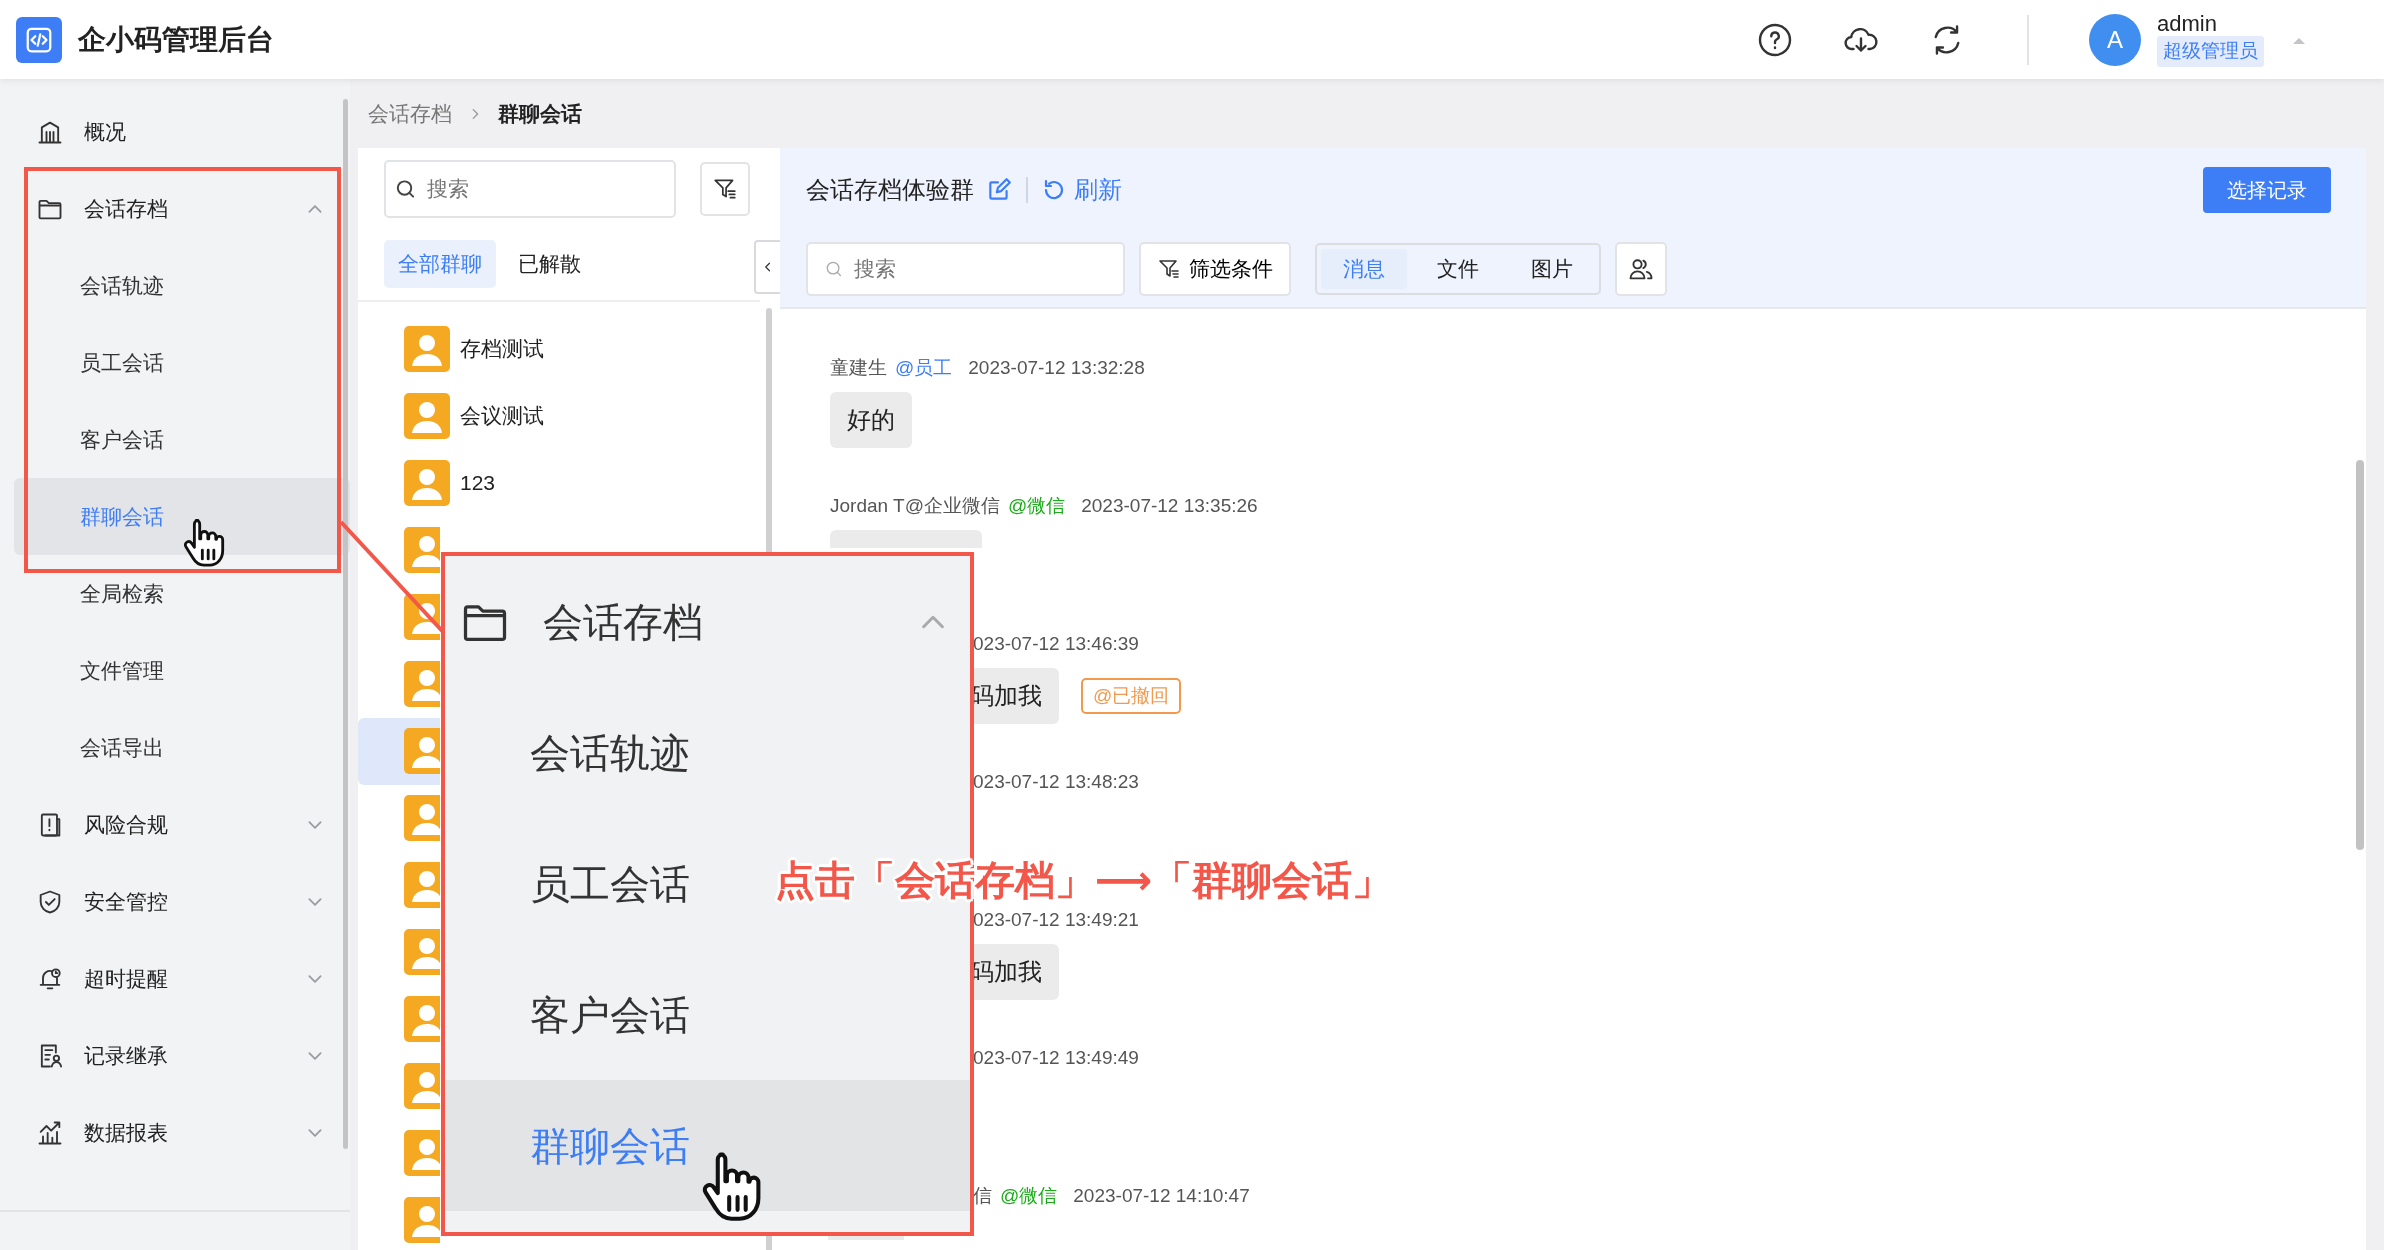 The height and width of the screenshot is (1250, 2384). What do you see at coordinates (175, 901) in the screenshot?
I see `sidebar-item: 安全管控` at bounding box center [175, 901].